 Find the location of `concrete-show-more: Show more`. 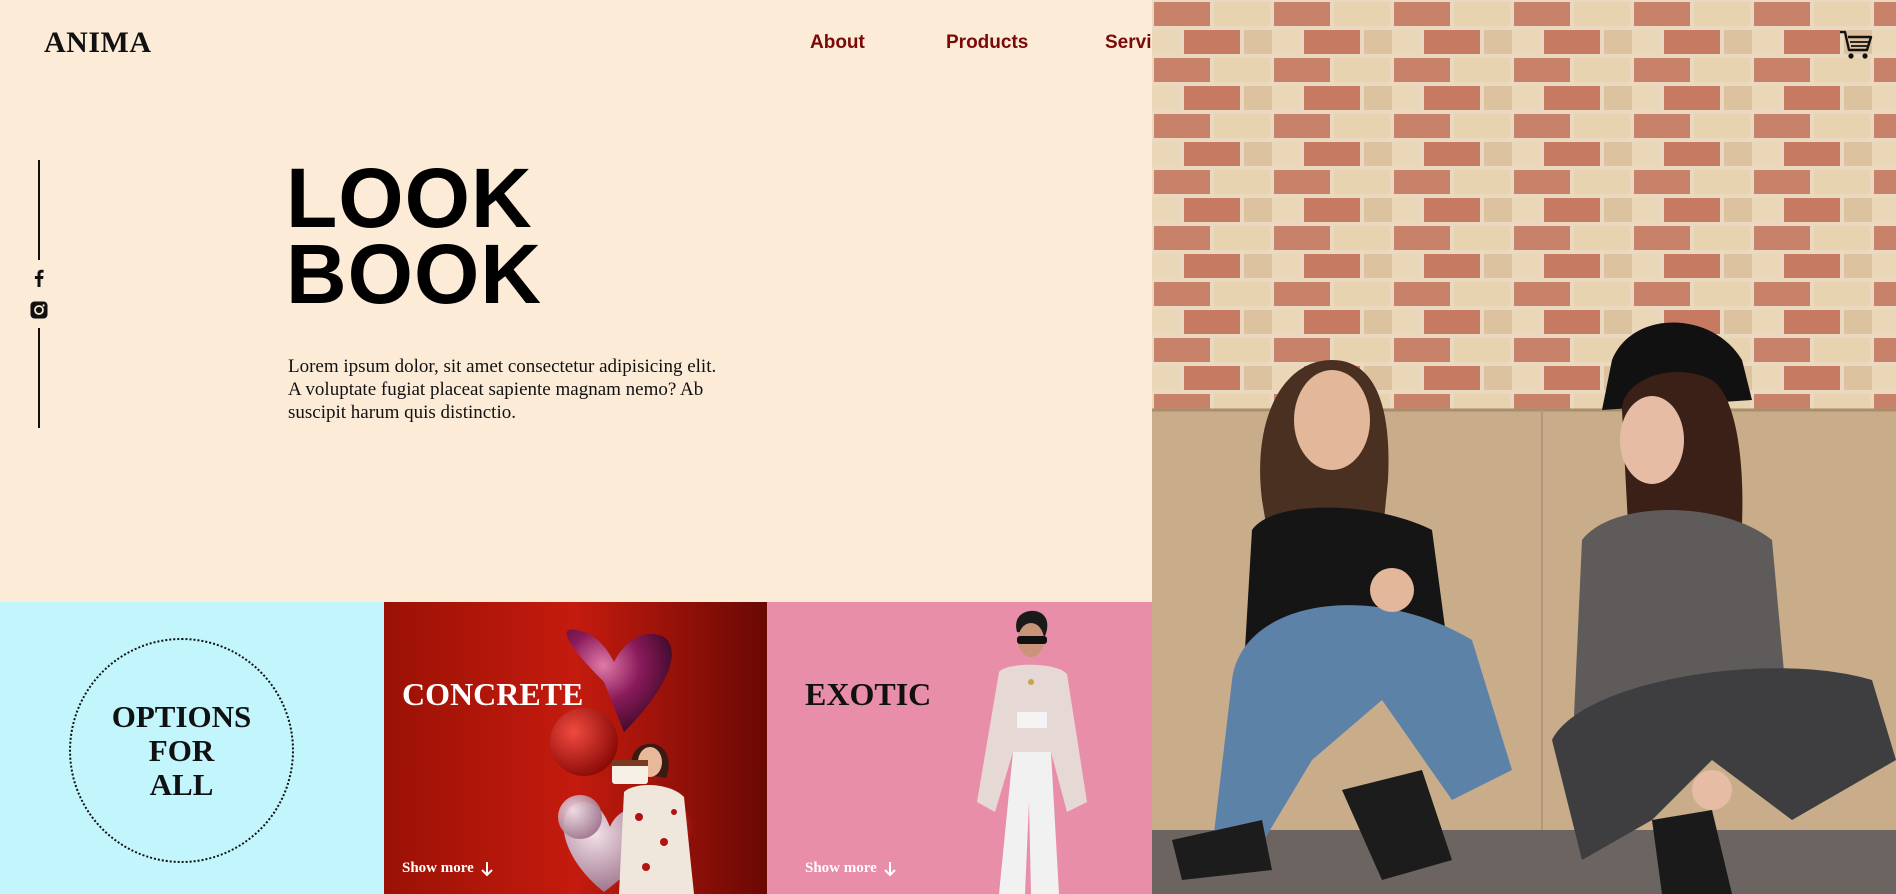

concrete-show-more: Show more is located at coordinates (448, 868).